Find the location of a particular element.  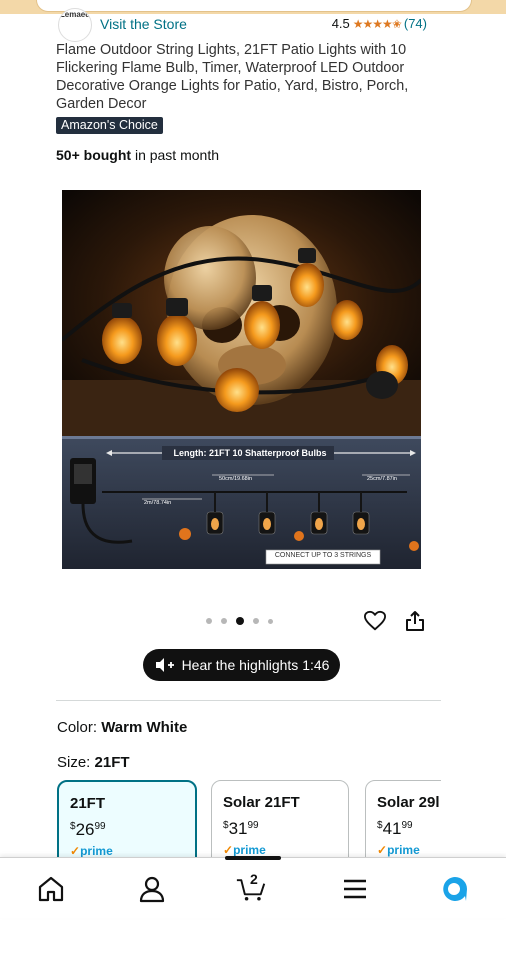

size-option-price: $3199 is located at coordinates (241, 829).